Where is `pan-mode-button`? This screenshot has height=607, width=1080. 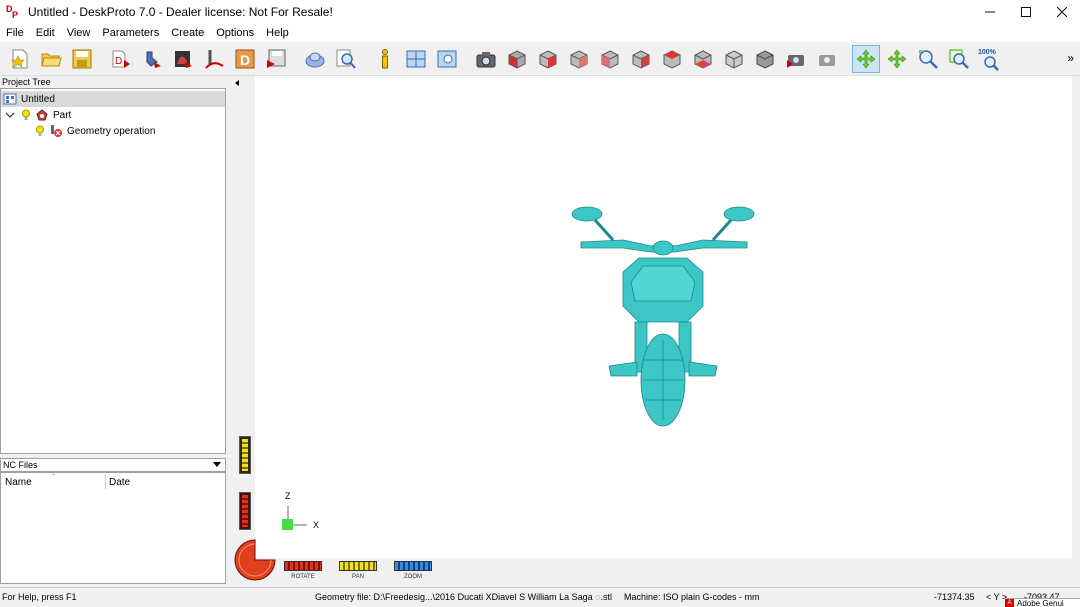
pan-mode-button is located at coordinates (897, 59).